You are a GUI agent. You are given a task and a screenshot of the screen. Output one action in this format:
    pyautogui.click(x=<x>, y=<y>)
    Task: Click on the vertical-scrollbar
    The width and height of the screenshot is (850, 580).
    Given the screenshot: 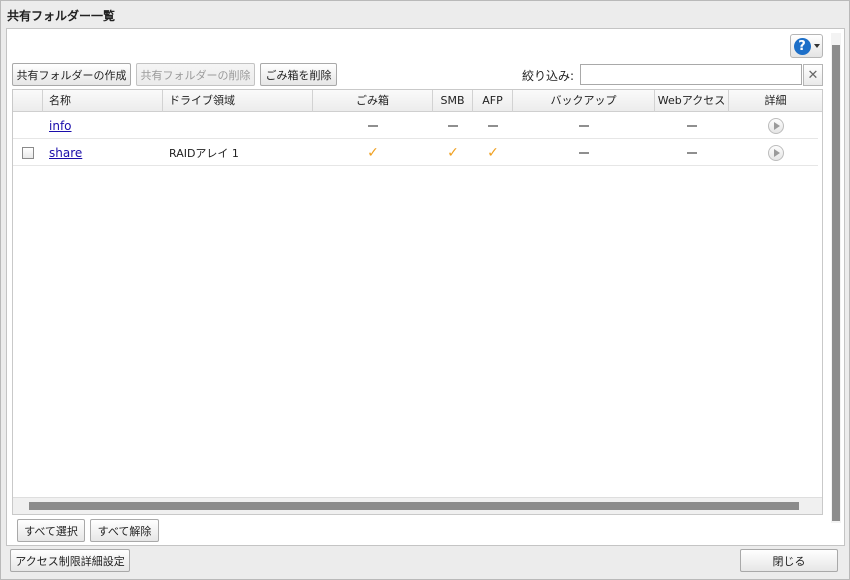 What is the action you would take?
    pyautogui.click(x=836, y=278)
    